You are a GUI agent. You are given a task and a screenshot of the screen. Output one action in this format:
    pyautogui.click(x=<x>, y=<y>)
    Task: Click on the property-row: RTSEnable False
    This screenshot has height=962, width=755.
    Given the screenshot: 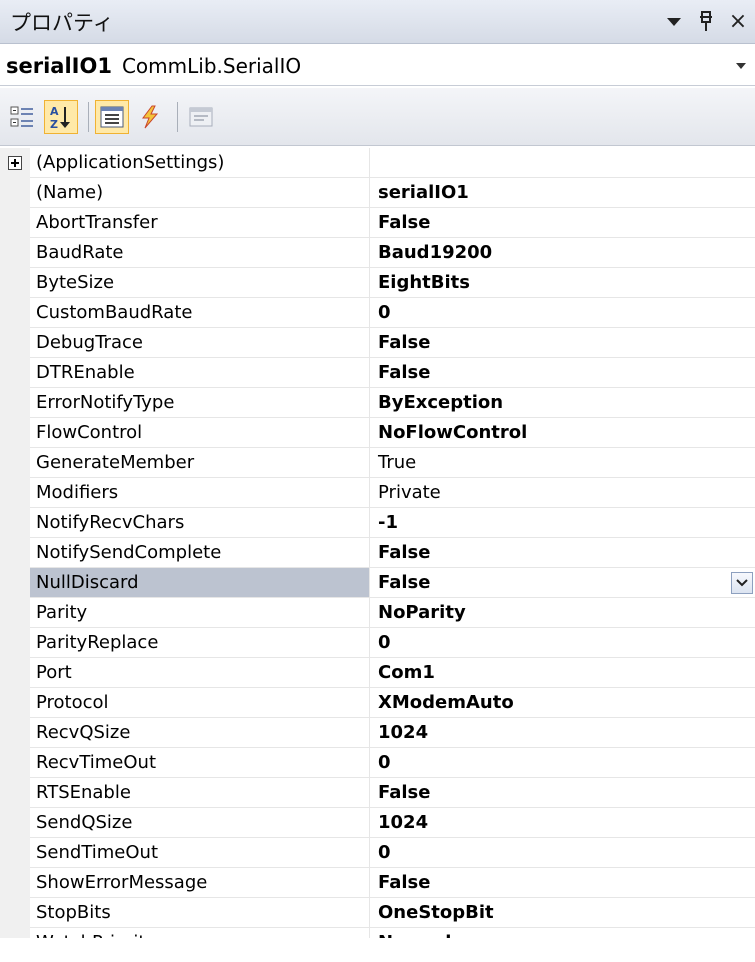 What is the action you would take?
    pyautogui.click(x=377, y=793)
    